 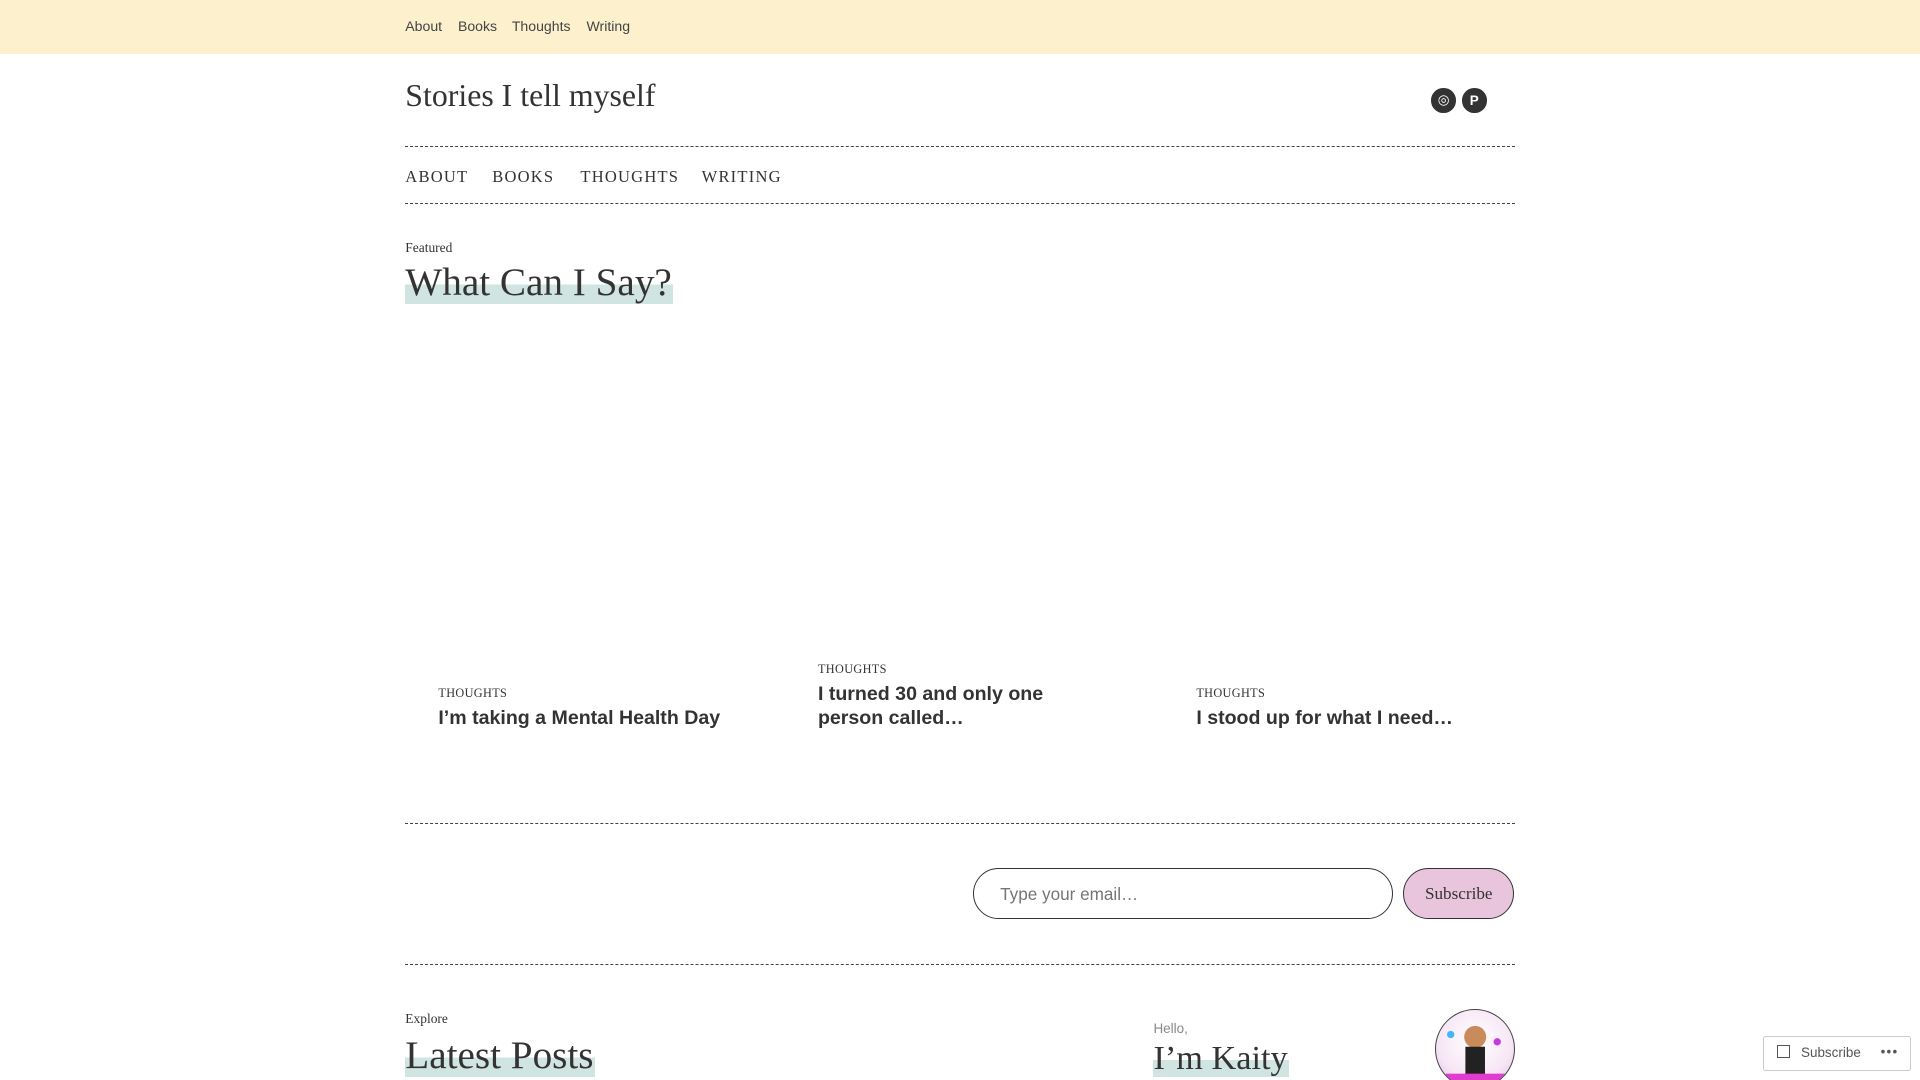 What do you see at coordinates (436, 177) in the screenshot?
I see `nav-about: ABOUT` at bounding box center [436, 177].